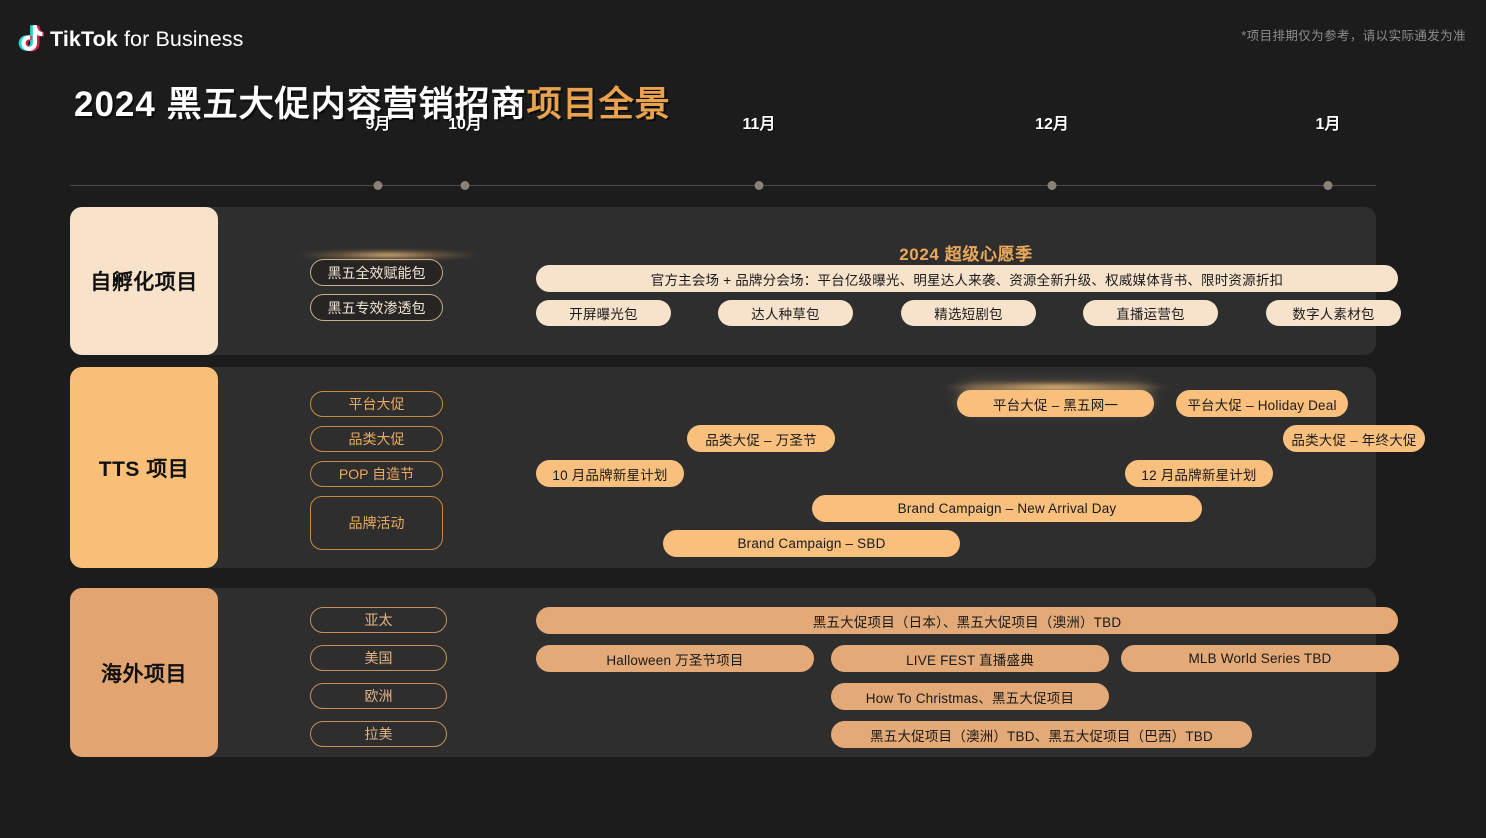 This screenshot has width=1486, height=838. Describe the element at coordinates (610, 473) in the screenshot. I see `gantt-bar: 10 月品牌新星计划` at that location.